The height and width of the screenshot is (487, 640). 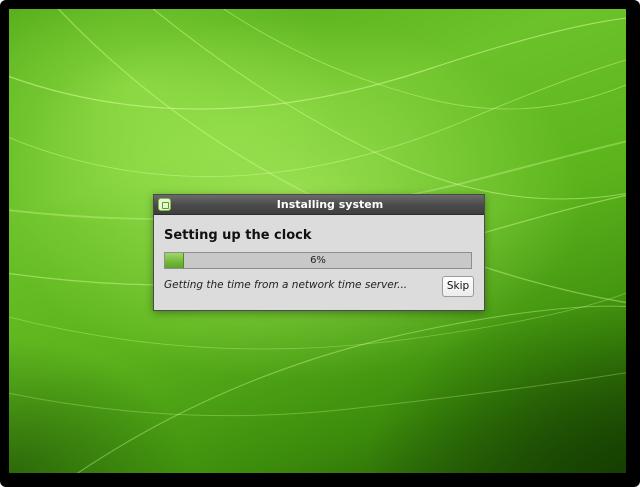 I want to click on progress-label: 6%, so click(x=318, y=260).